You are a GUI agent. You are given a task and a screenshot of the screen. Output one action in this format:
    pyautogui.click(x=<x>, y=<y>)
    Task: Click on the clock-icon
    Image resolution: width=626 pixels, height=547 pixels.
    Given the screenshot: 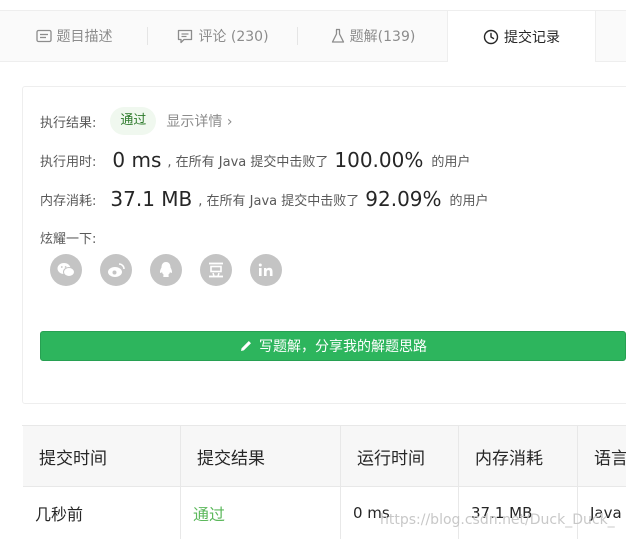 What is the action you would take?
    pyautogui.click(x=491, y=37)
    